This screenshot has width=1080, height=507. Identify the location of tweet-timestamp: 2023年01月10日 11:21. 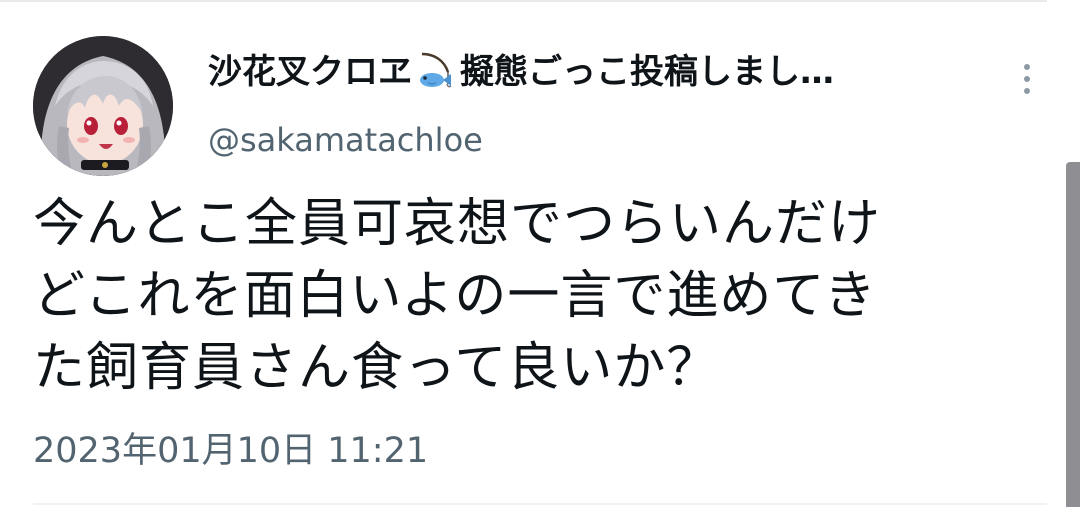
(230, 451).